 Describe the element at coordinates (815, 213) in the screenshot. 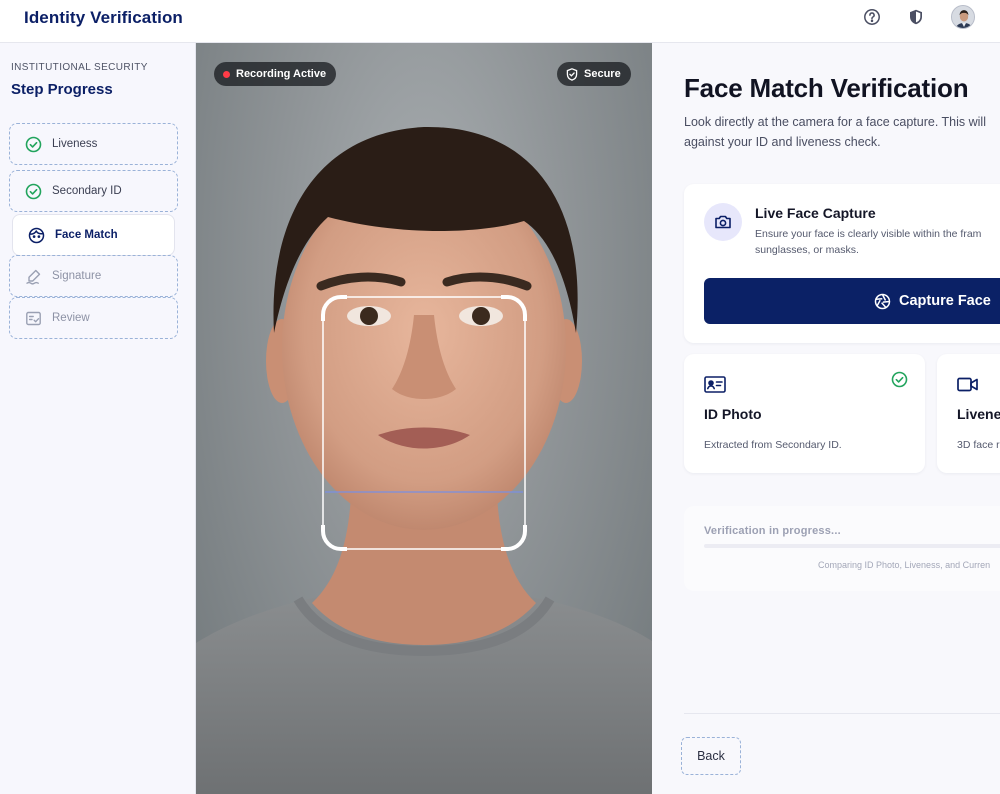

I see `capture-card-title: Live Face Capture` at that location.